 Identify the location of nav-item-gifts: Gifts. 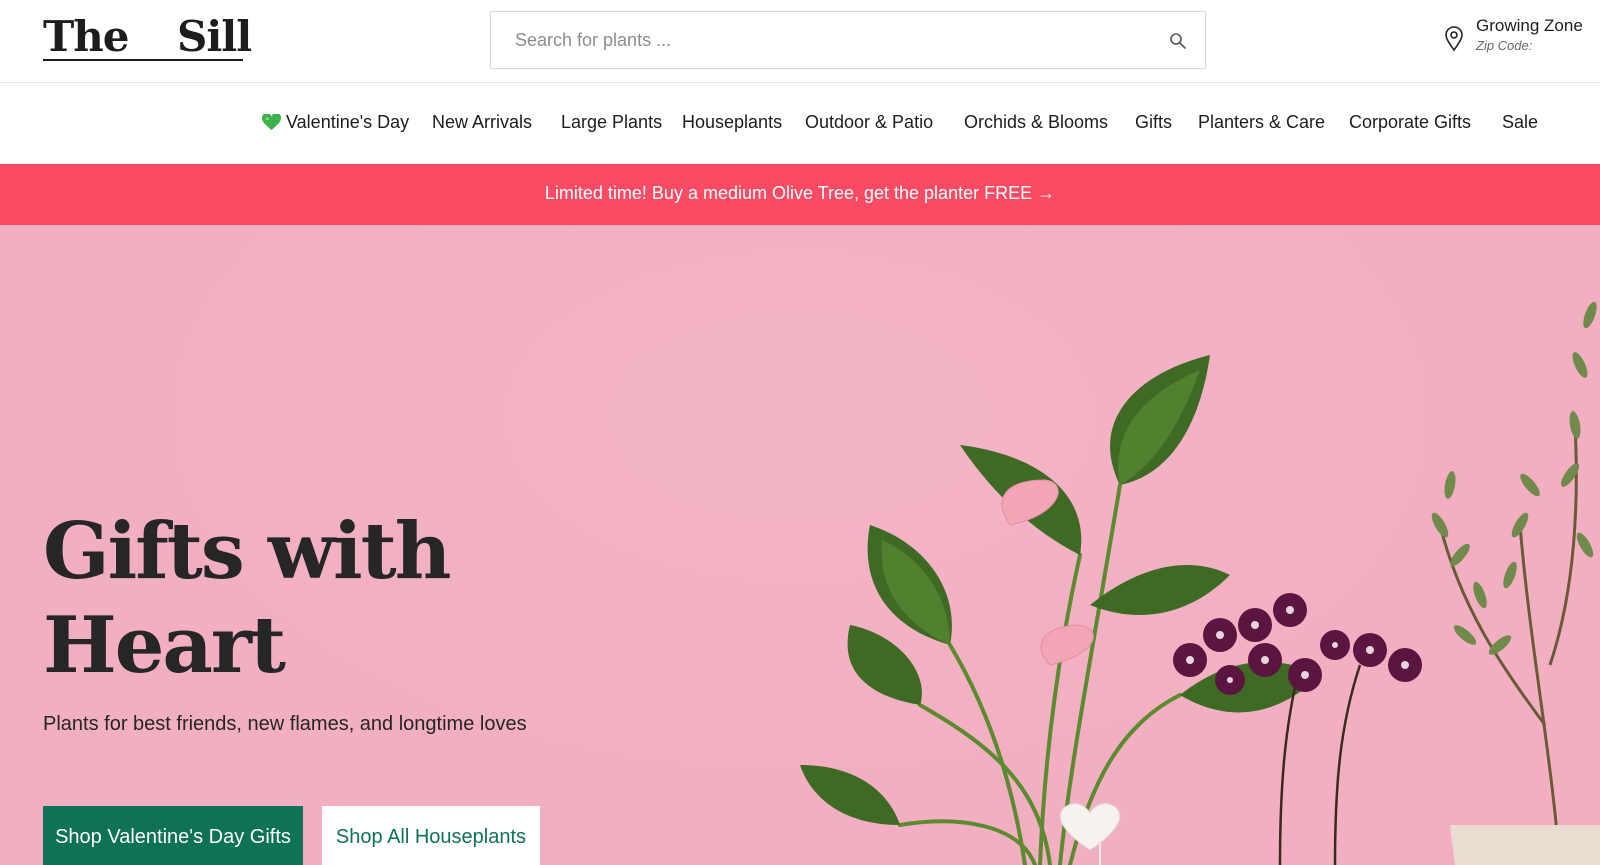
(1153, 122).